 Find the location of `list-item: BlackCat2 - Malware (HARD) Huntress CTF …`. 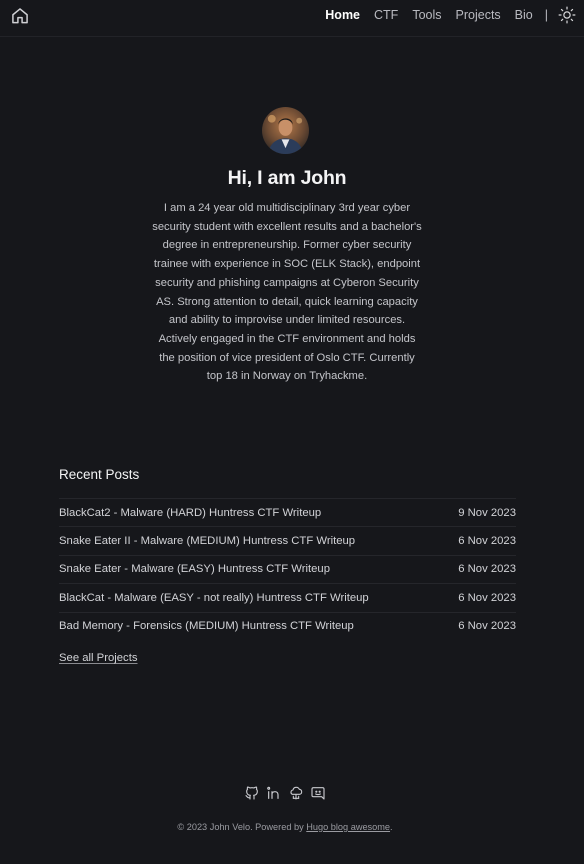

list-item: BlackCat2 - Malware (HARD) Huntress CTF … is located at coordinates (287, 512).